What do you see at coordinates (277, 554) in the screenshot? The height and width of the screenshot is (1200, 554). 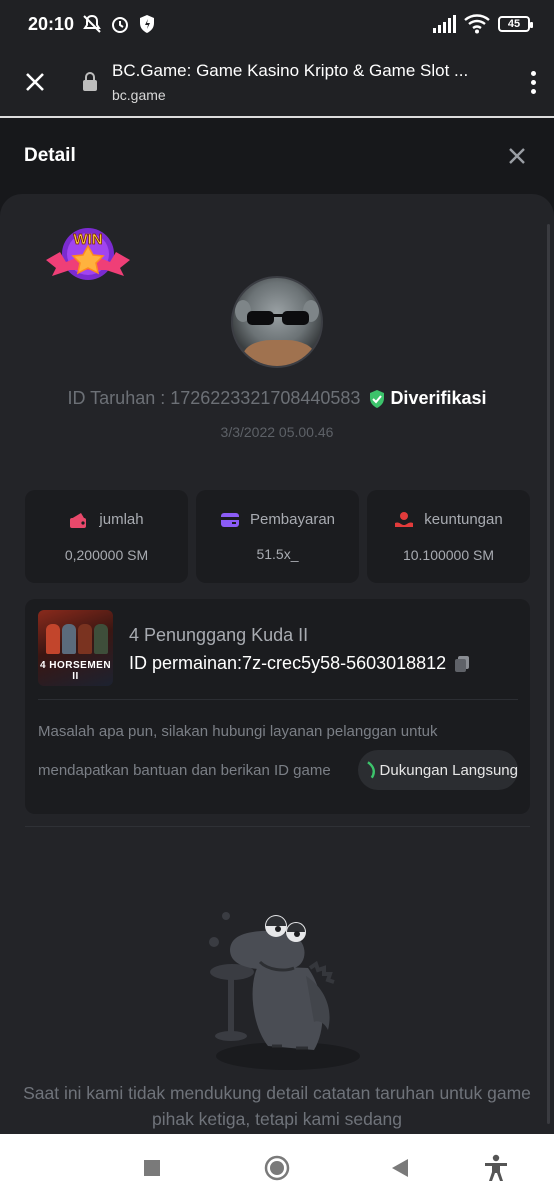 I see `stat-value: 51.5x_` at bounding box center [277, 554].